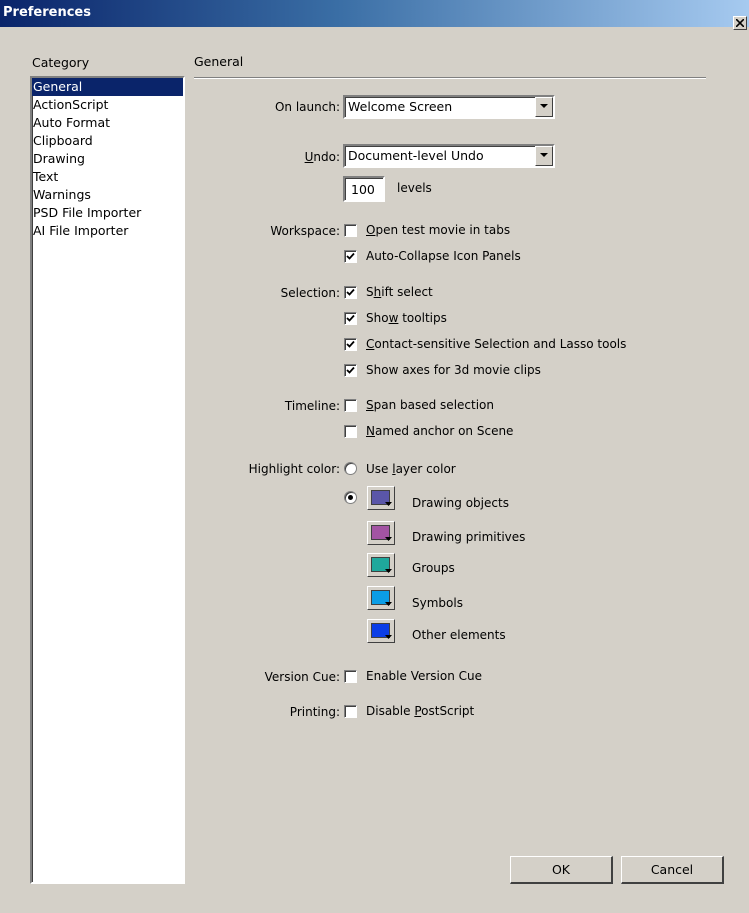 The height and width of the screenshot is (913, 749). I want to click on contact-sensitive-checkbox, so click(350, 344).